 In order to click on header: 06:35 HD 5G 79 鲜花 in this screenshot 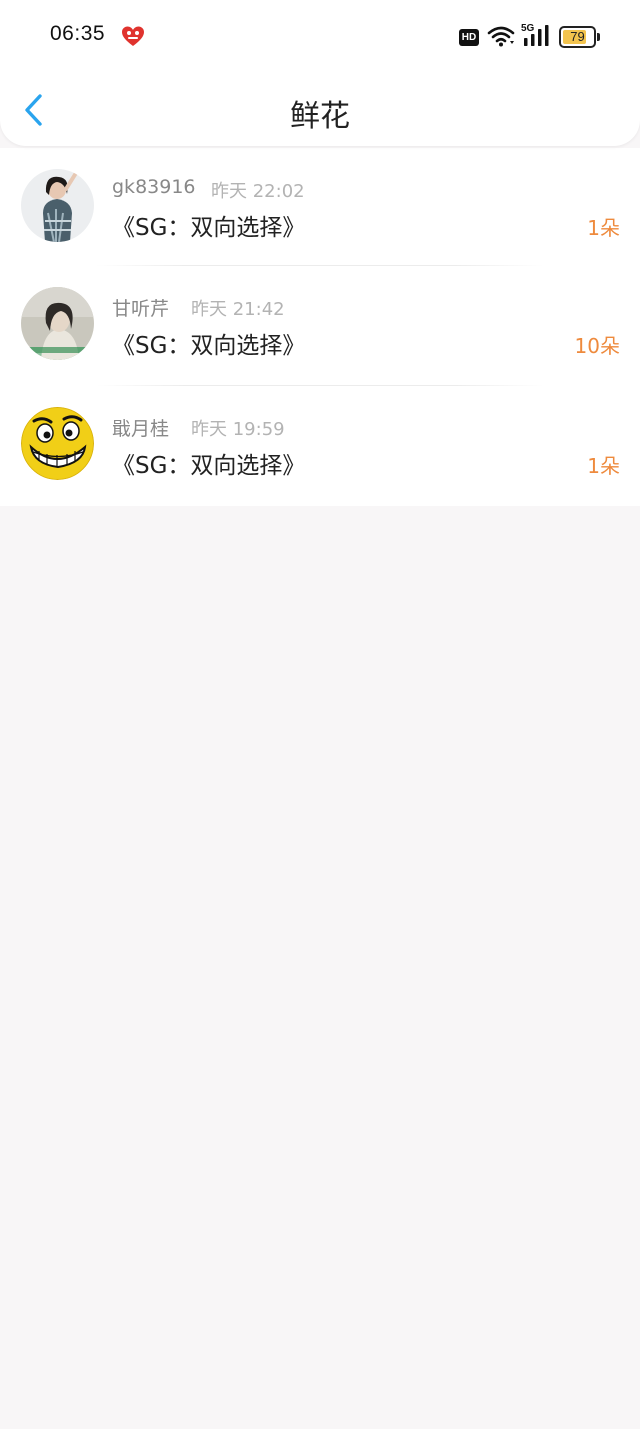, I will do `click(320, 73)`.